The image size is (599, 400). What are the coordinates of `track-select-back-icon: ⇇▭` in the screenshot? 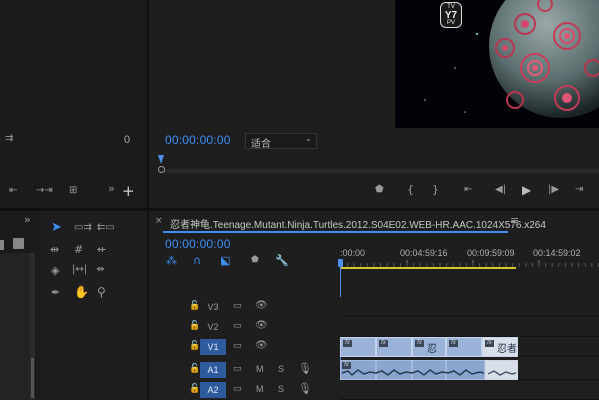 It's located at (106, 228).